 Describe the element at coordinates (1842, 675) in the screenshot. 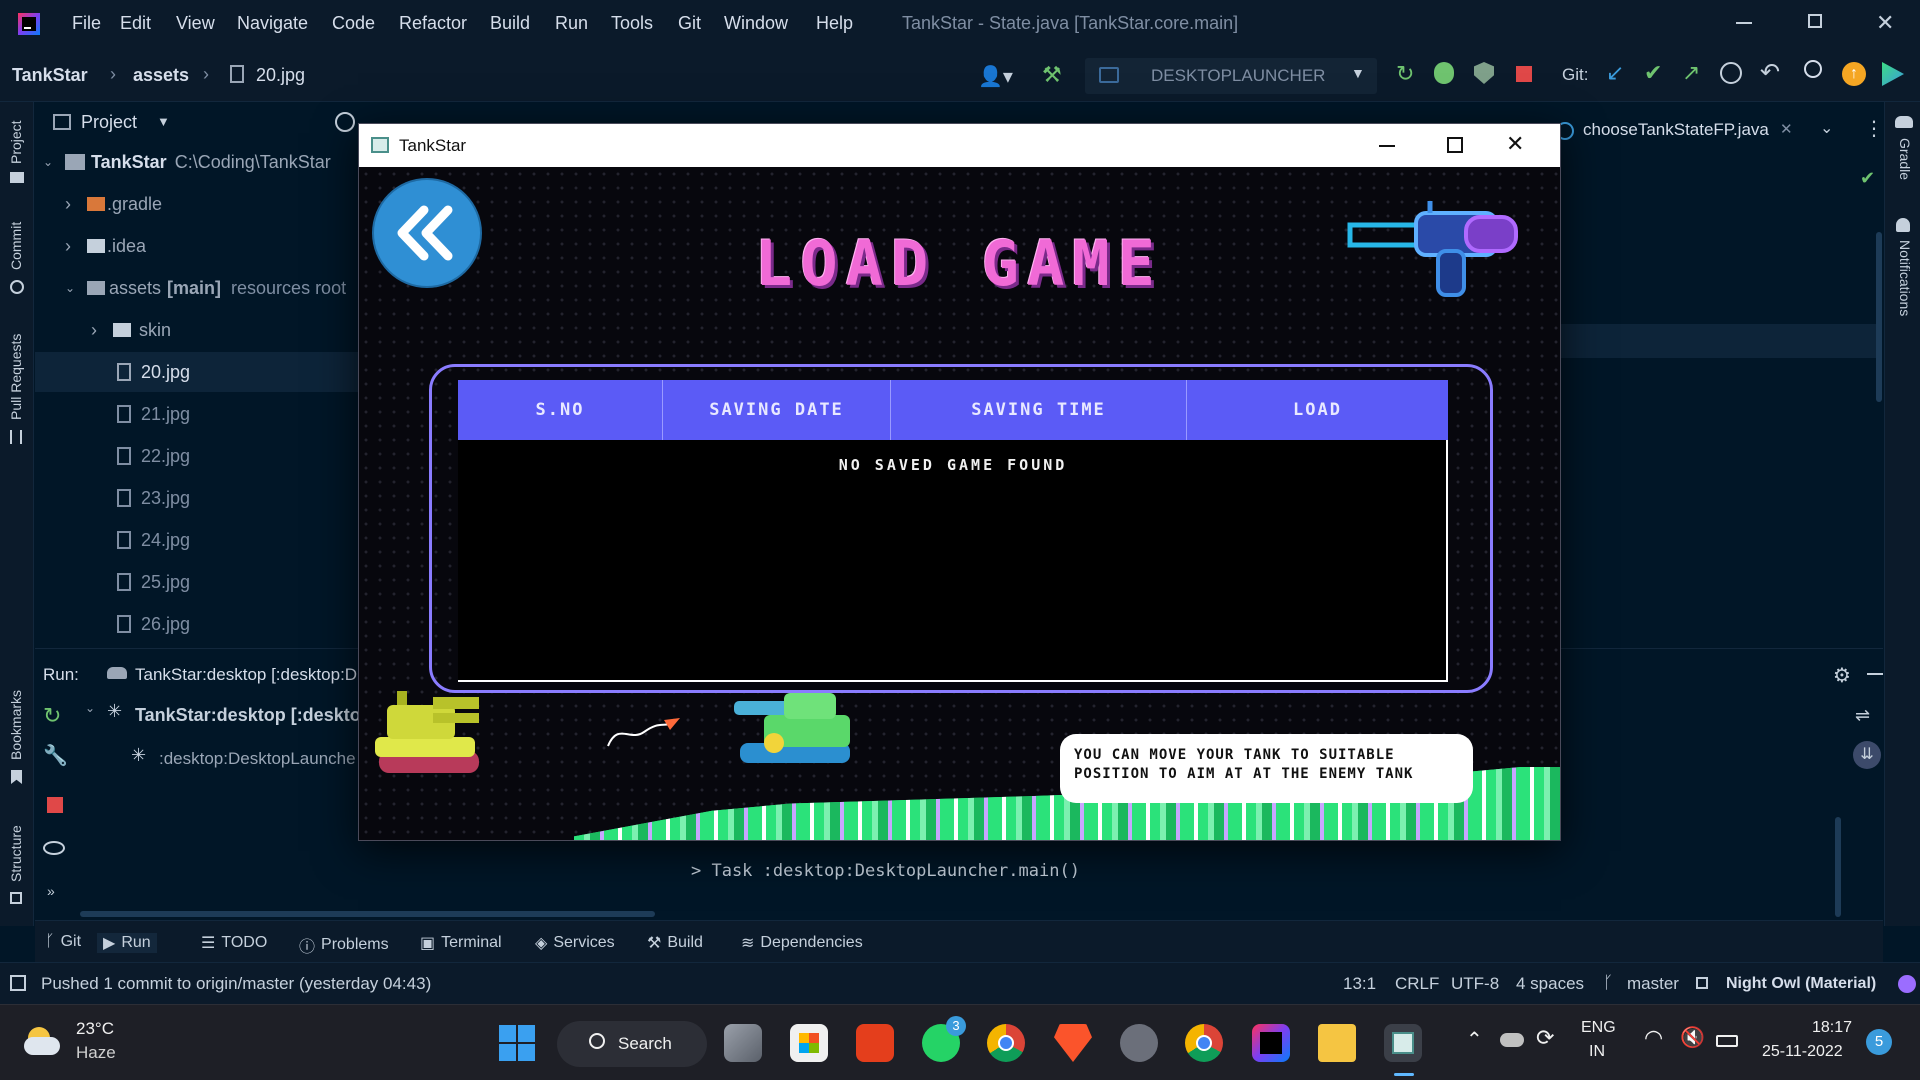

I see `settings-gear-icon: ⚙` at that location.